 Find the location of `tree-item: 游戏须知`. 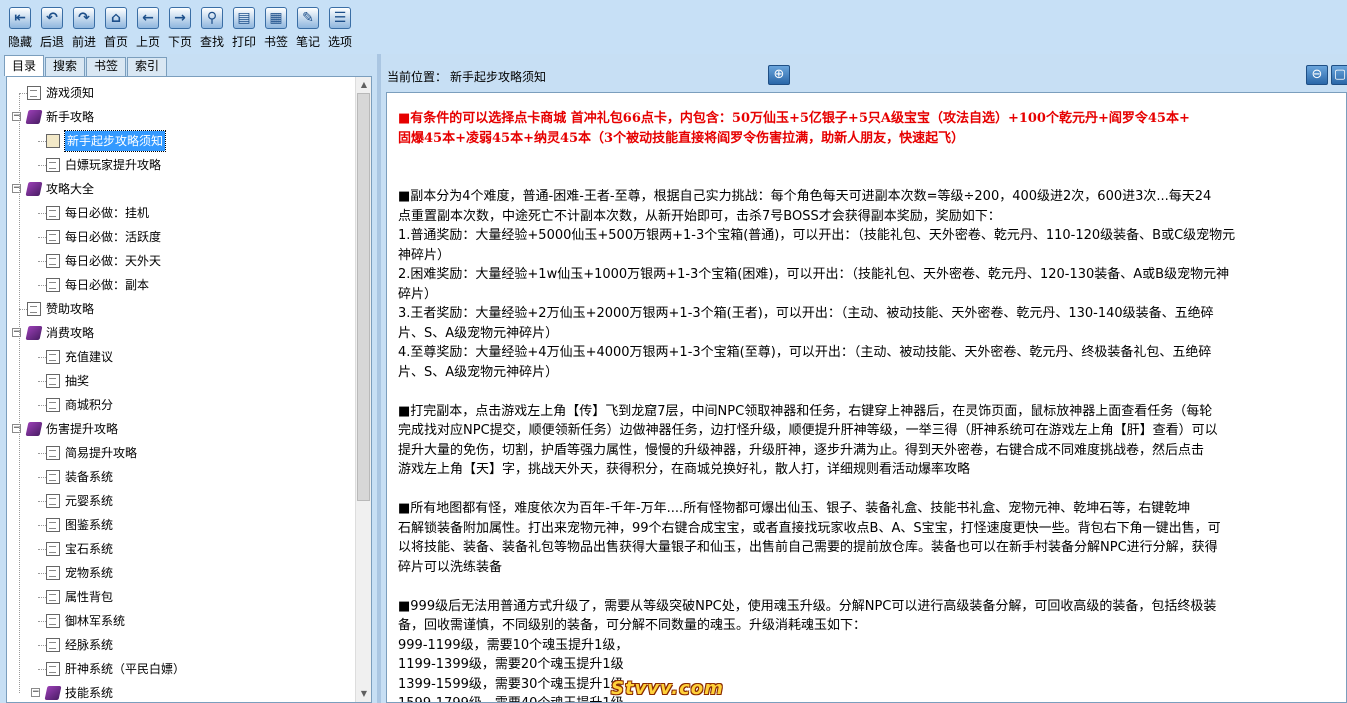

tree-item: 游戏须知 is located at coordinates (182, 93).